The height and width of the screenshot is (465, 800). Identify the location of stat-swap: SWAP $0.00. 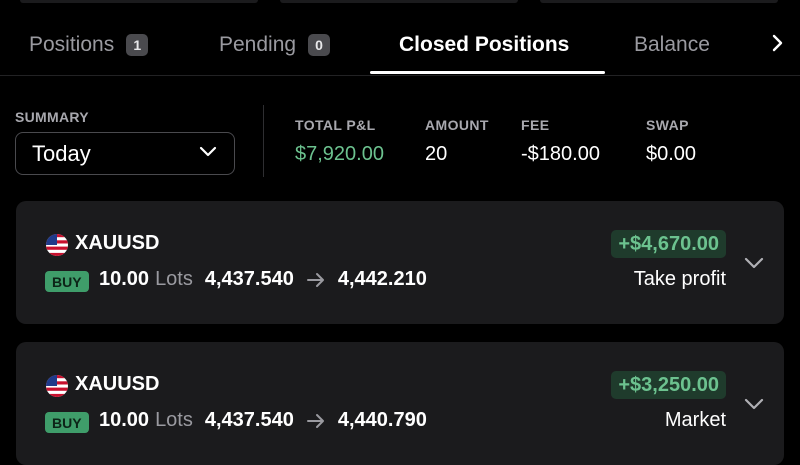
(671, 141).